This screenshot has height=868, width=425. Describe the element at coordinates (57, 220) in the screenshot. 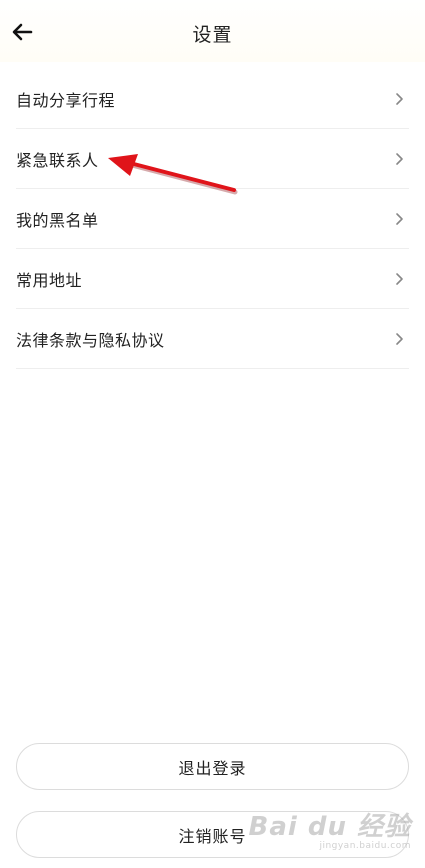

I see `menu-item-label: 我的黑名单` at that location.